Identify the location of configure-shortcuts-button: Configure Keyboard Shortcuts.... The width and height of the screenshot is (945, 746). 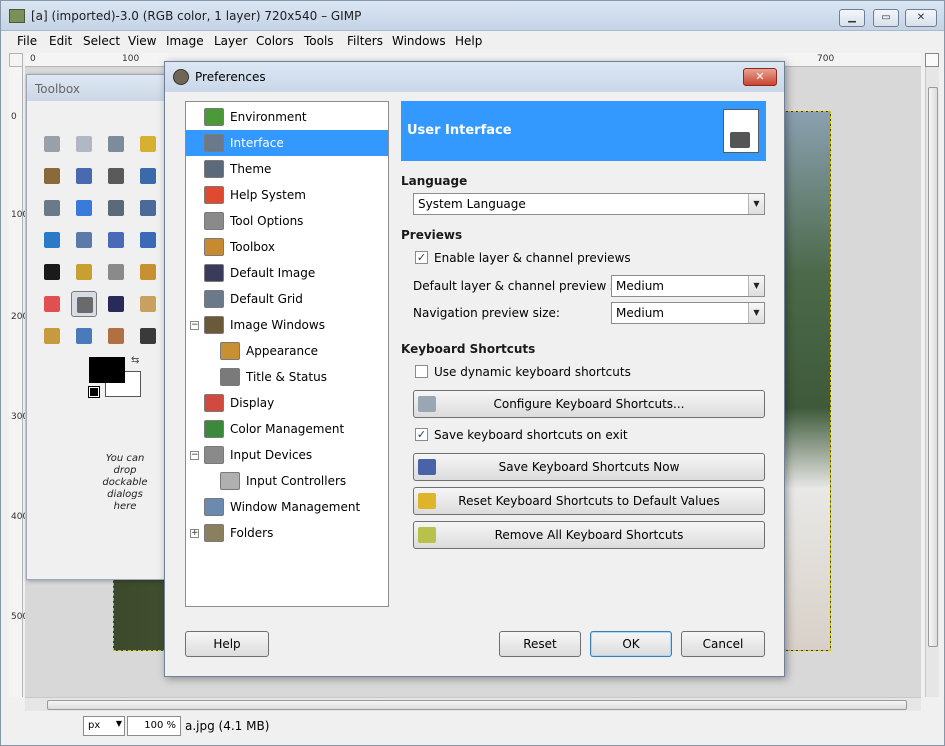
(589, 404).